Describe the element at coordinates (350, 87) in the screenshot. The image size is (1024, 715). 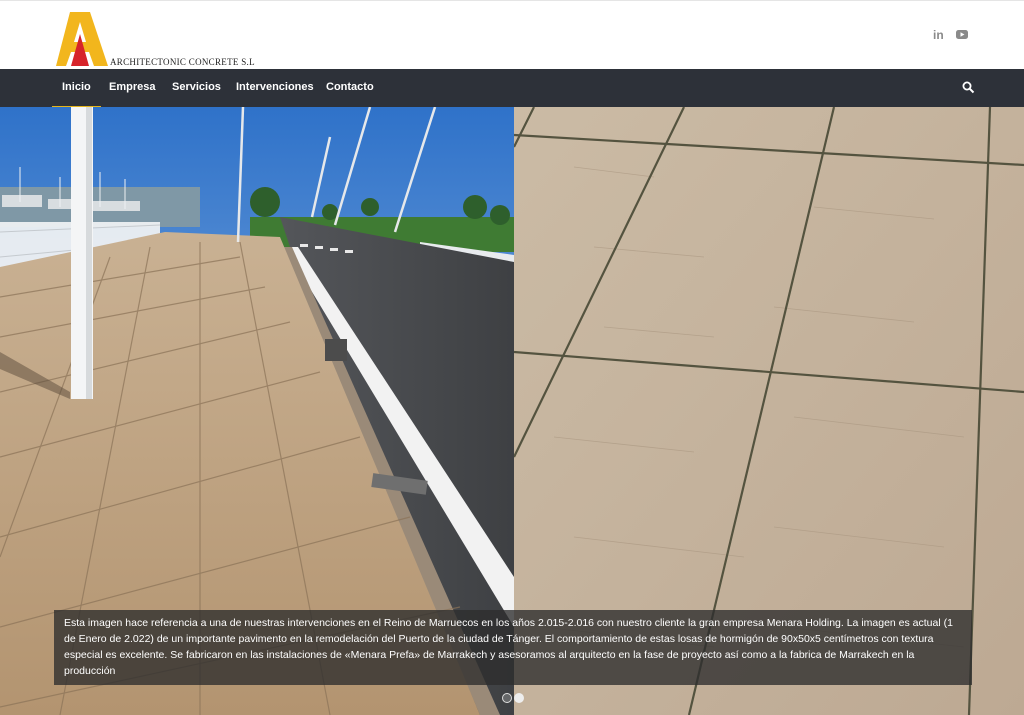
I see `nav-item-contacto: Contacto` at that location.